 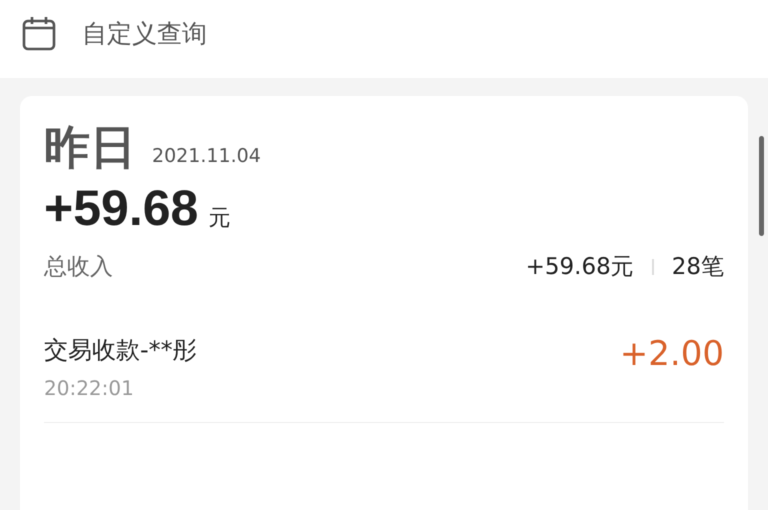 What do you see at coordinates (89, 388) in the screenshot?
I see `transaction-time: 20:22:01` at bounding box center [89, 388].